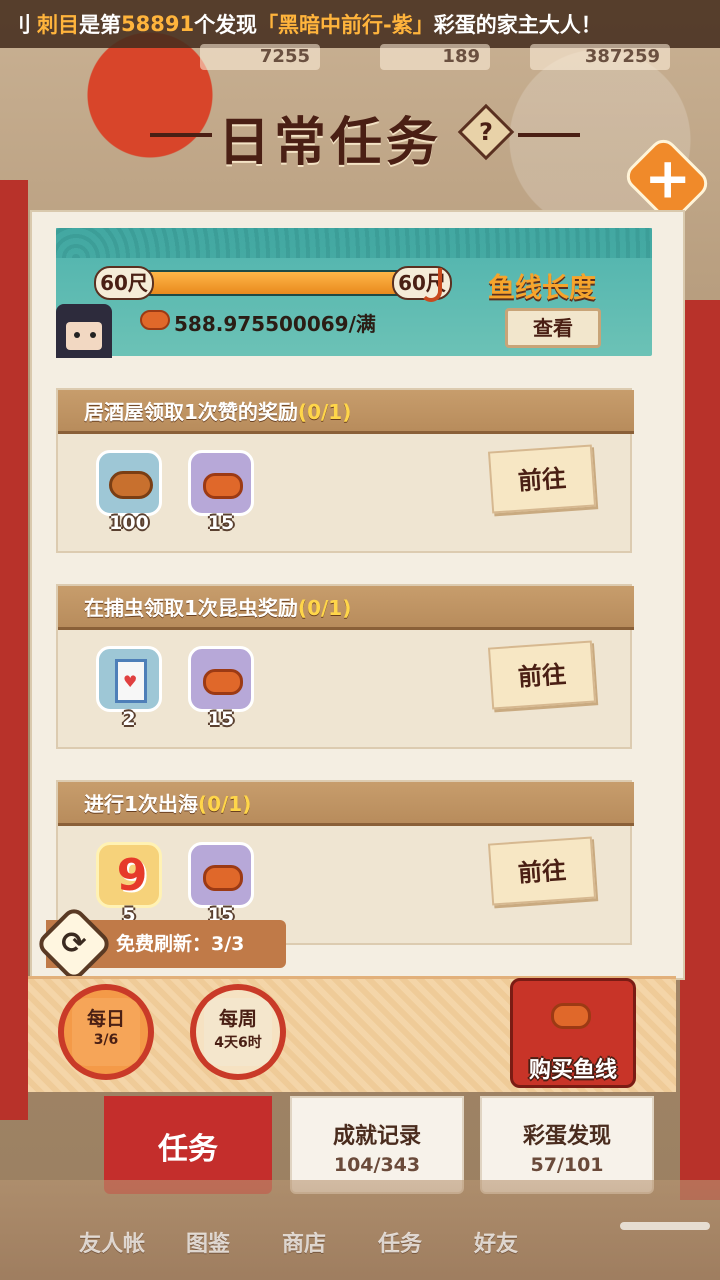  I want to click on resource-money: 387259, so click(600, 57).